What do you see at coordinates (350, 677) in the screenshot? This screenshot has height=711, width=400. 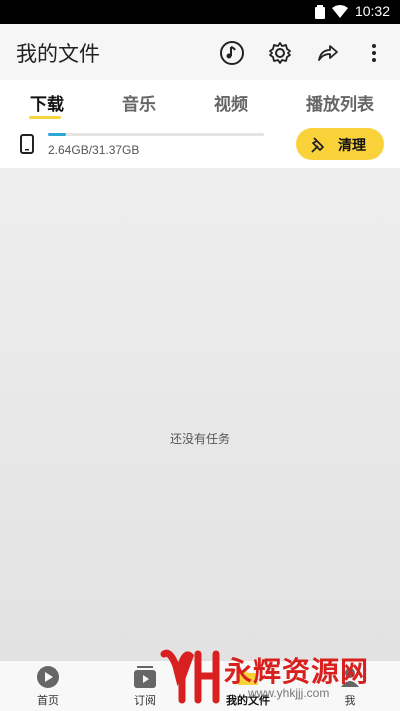 I see `user-icon` at bounding box center [350, 677].